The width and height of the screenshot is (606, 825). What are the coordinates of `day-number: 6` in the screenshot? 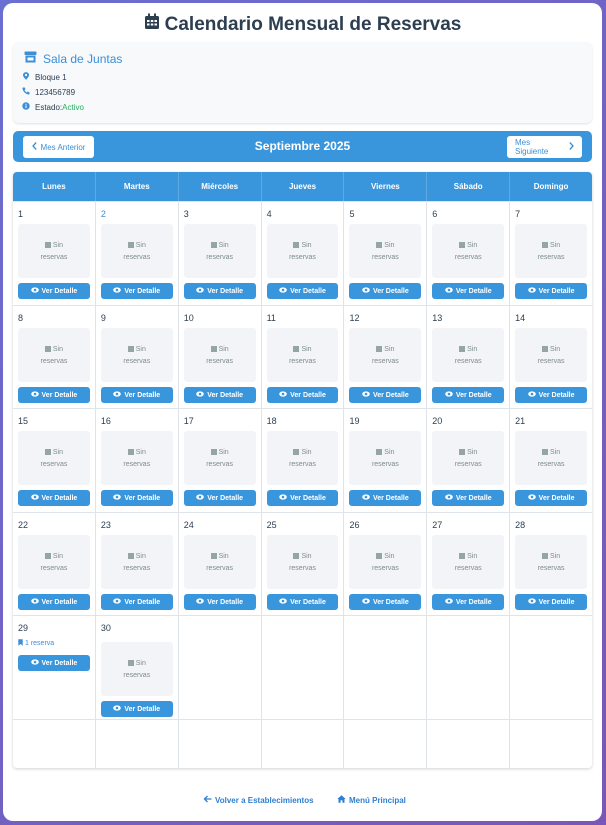 It's located at (435, 214).